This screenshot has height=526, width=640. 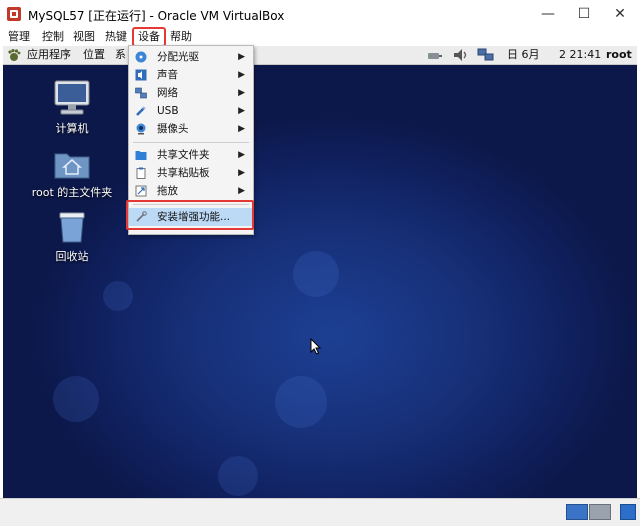 I want to click on minimize-button: —, so click(x=548, y=14).